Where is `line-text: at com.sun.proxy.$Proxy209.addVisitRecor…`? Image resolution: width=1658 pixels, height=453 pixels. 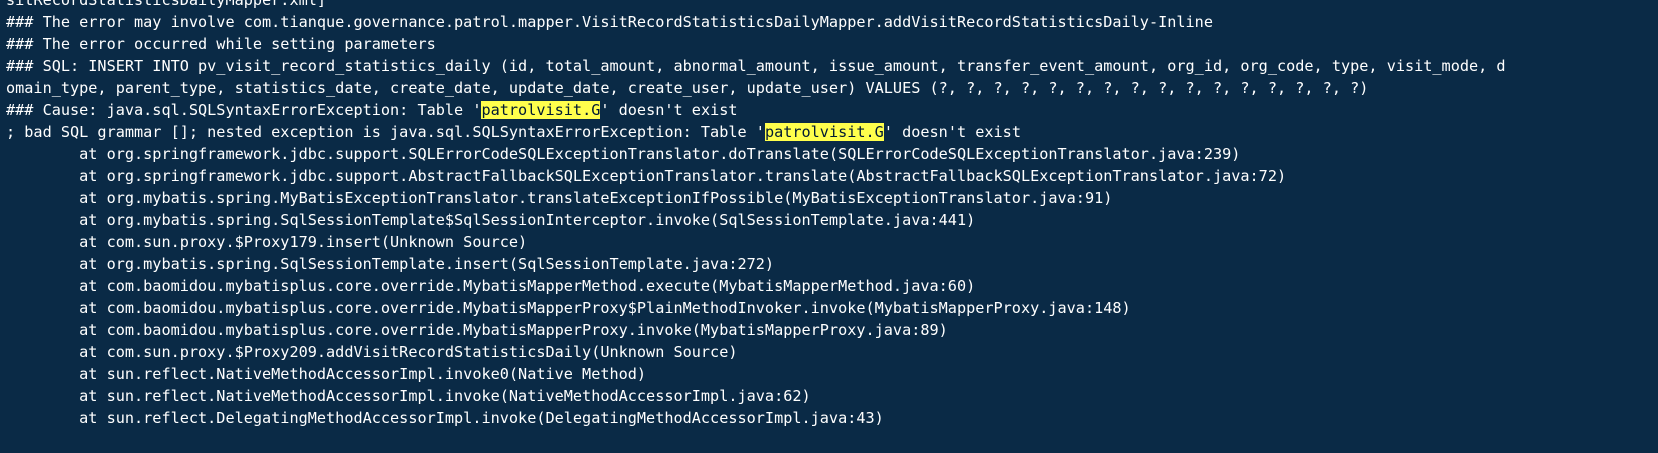
line-text: at com.sun.proxy.$Proxy209.addVisitRecor… is located at coordinates (372, 352).